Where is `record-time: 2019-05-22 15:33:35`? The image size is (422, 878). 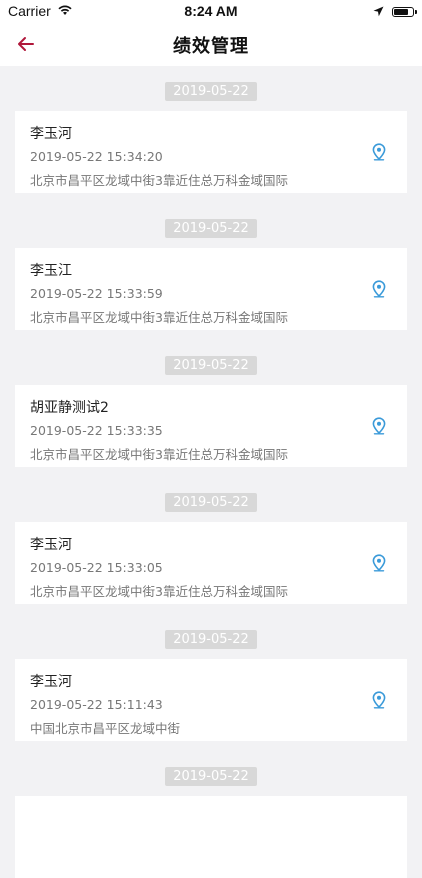 record-time: 2019-05-22 15:33:35 is located at coordinates (96, 430).